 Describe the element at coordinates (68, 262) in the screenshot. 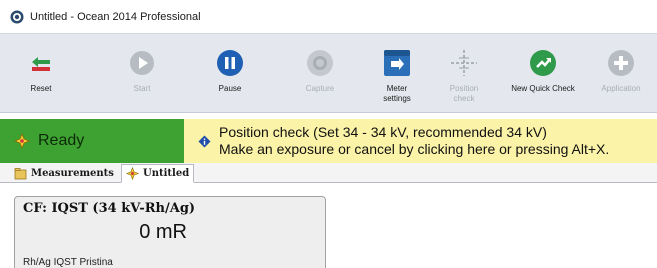

I see `card-subtitle: Rh/Ag IQST Pristina` at that location.